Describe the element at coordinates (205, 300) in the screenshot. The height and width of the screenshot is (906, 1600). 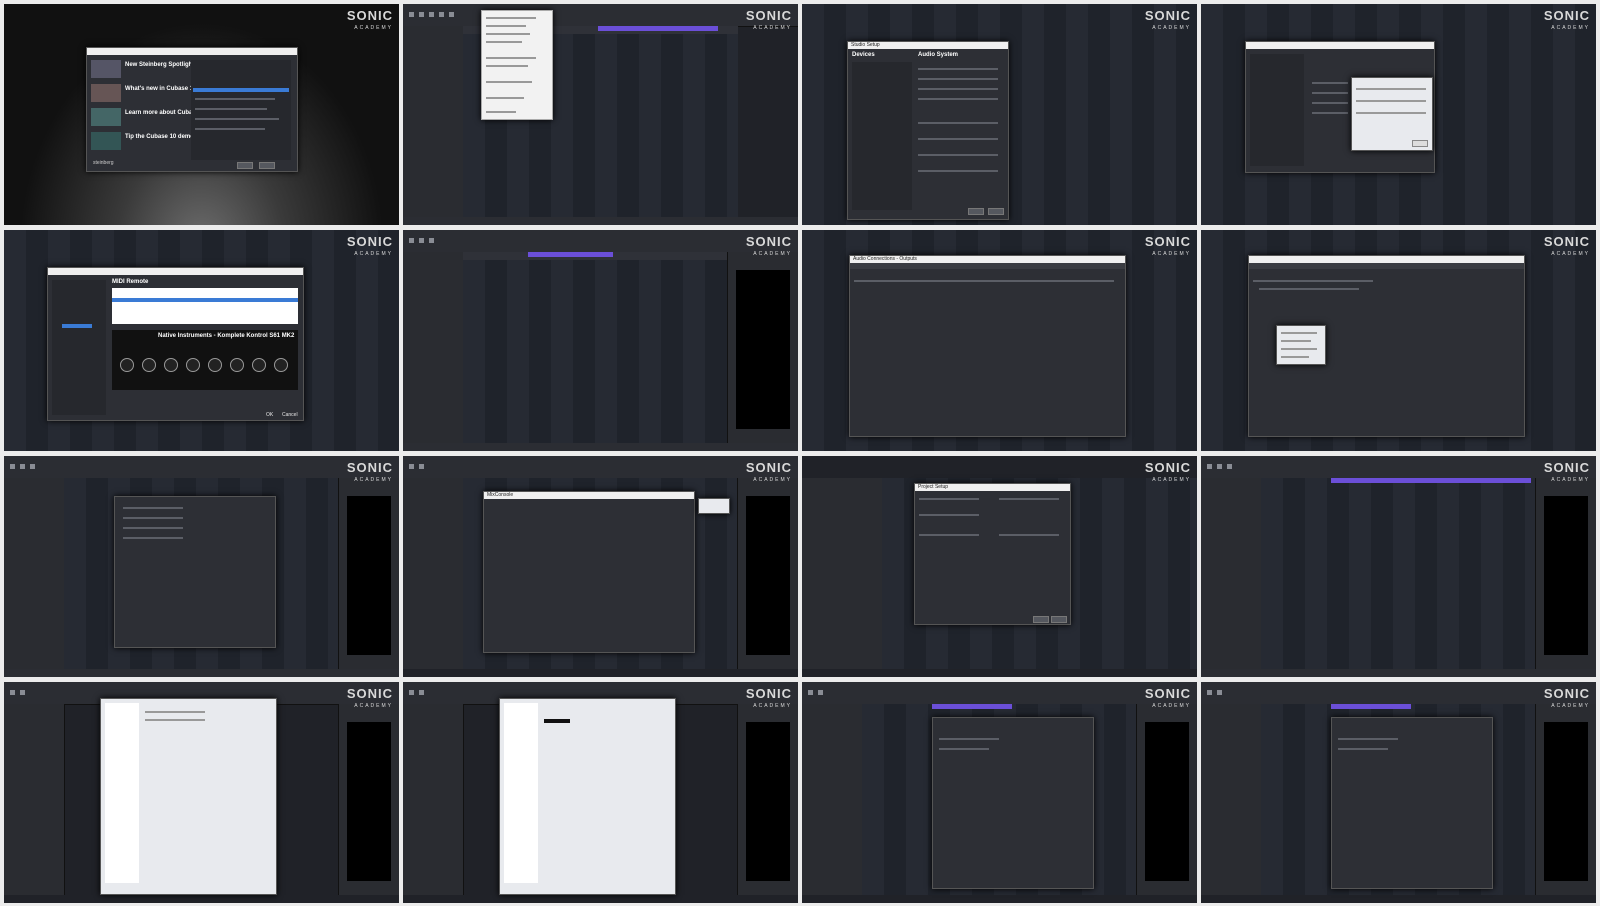
I see `selected-remote` at that location.